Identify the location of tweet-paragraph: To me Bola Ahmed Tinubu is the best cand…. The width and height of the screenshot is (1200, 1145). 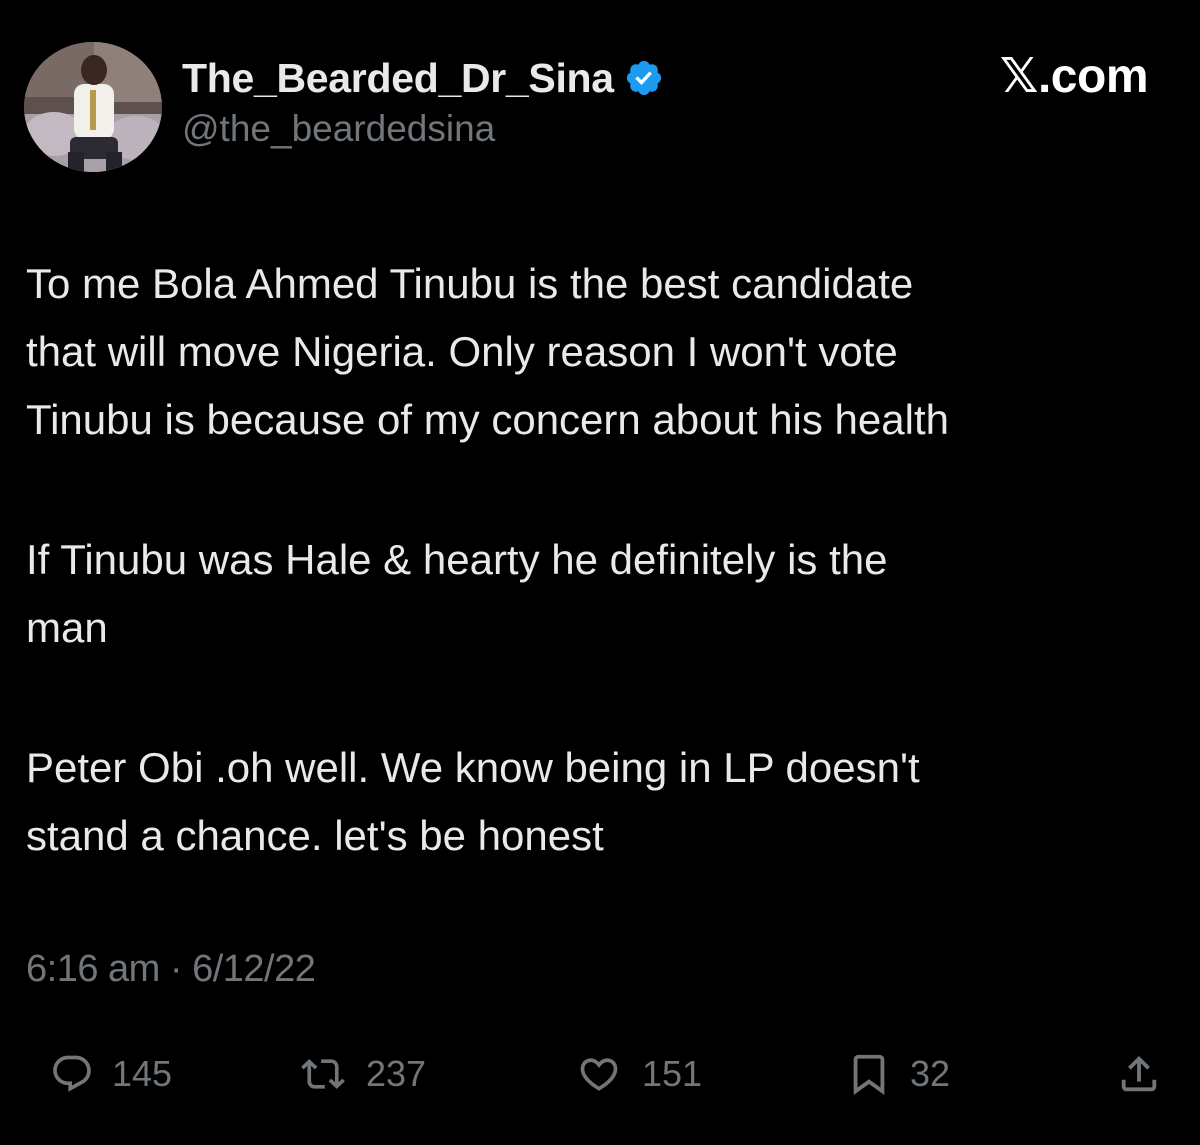
(487, 351).